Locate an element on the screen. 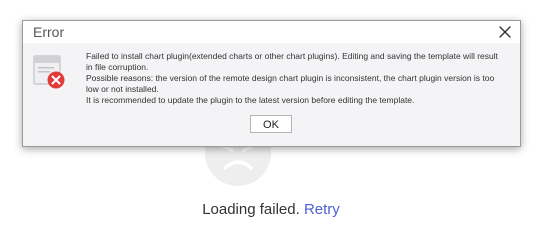 The width and height of the screenshot is (542, 242). ok-button: OK is located at coordinates (271, 124).